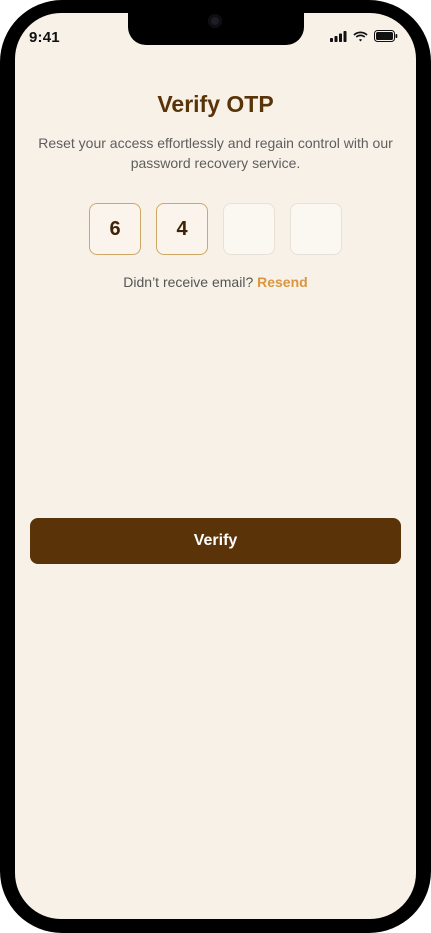  Describe the element at coordinates (44, 37) in the screenshot. I see `status-time: 9:41` at that location.